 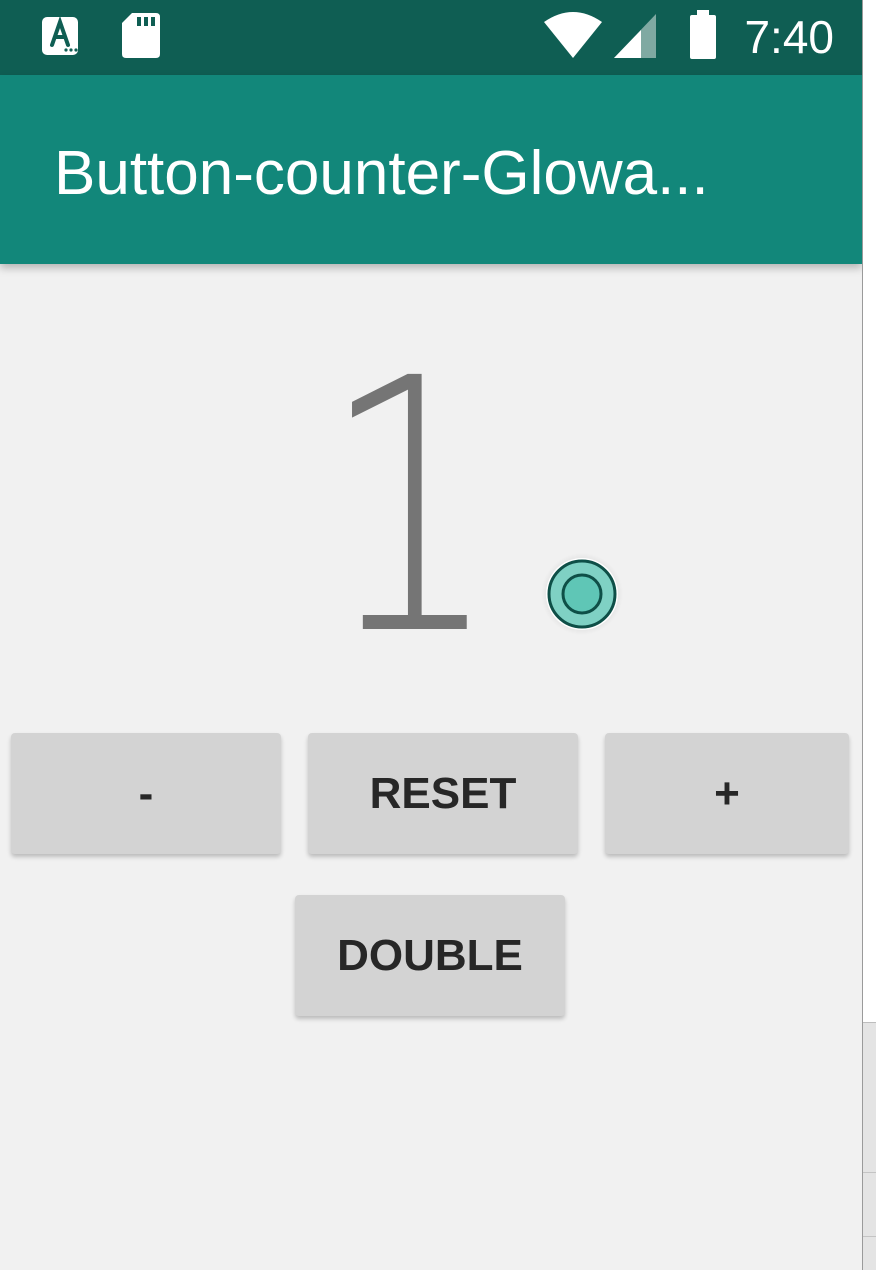 What do you see at coordinates (141, 35) in the screenshot?
I see `sd-card-icon` at bounding box center [141, 35].